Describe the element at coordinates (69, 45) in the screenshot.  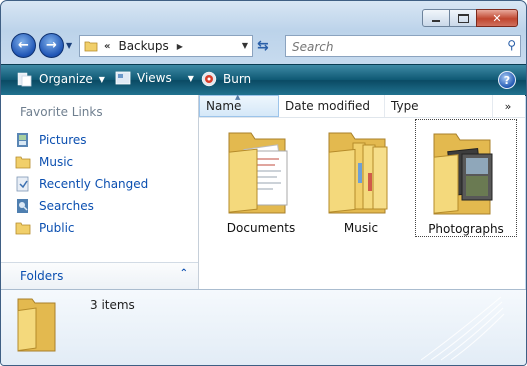
I see `recent-pages-dropdown-icon: ▼` at that location.